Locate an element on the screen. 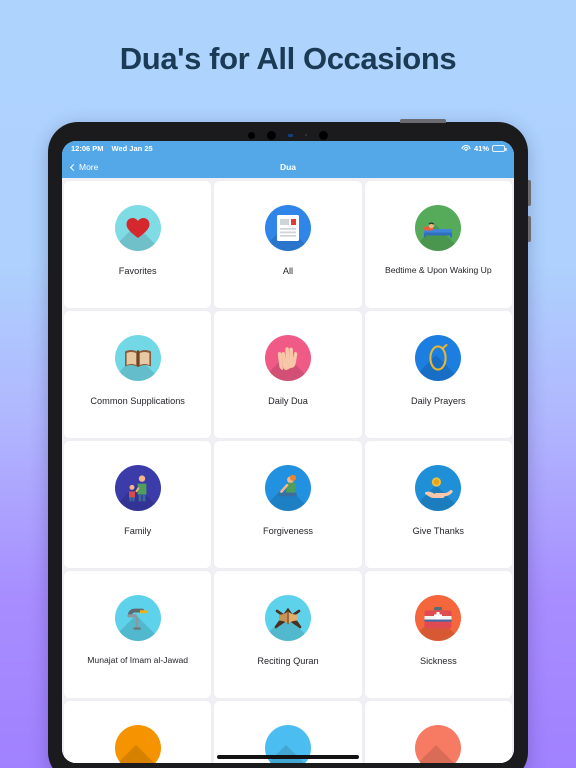  headline-text: Dua's for All Occasions is located at coordinates (288, 58).